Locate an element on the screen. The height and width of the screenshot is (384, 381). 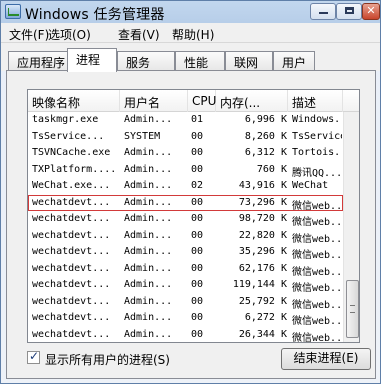
memory-cell: 6,996 K is located at coordinates (265, 119).